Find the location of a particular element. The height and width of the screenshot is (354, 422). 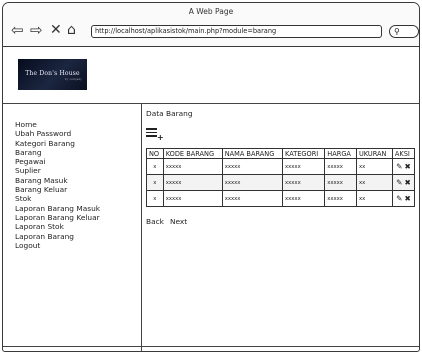

sidebar-item-stok: Stok is located at coordinates (57, 198).